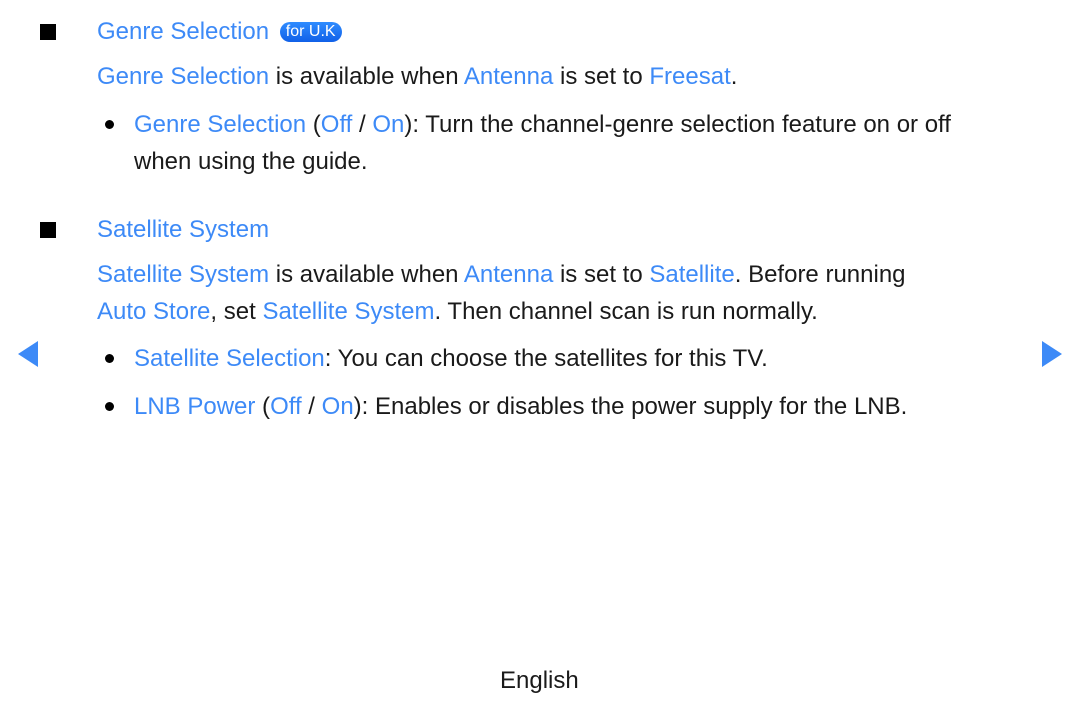 This screenshot has height=705, width=1080. What do you see at coordinates (690, 76) in the screenshot?
I see `term: Freesat` at bounding box center [690, 76].